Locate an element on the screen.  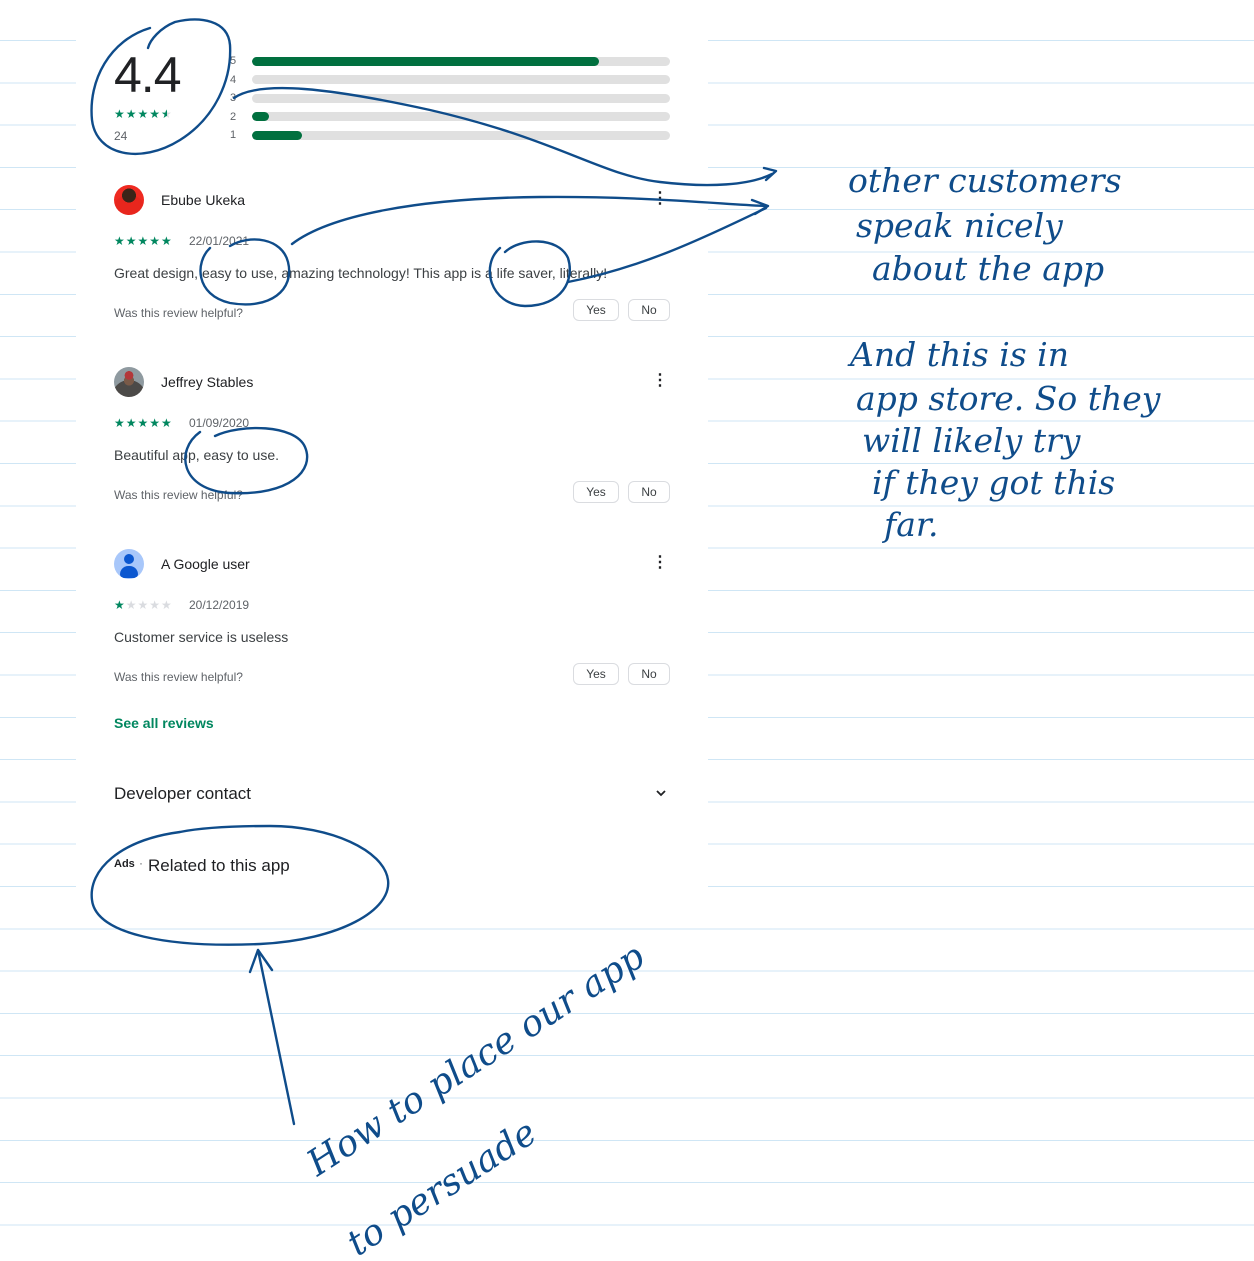
rating-distribution: 5 4 3 2 1 is located at coordinates (450, 98).